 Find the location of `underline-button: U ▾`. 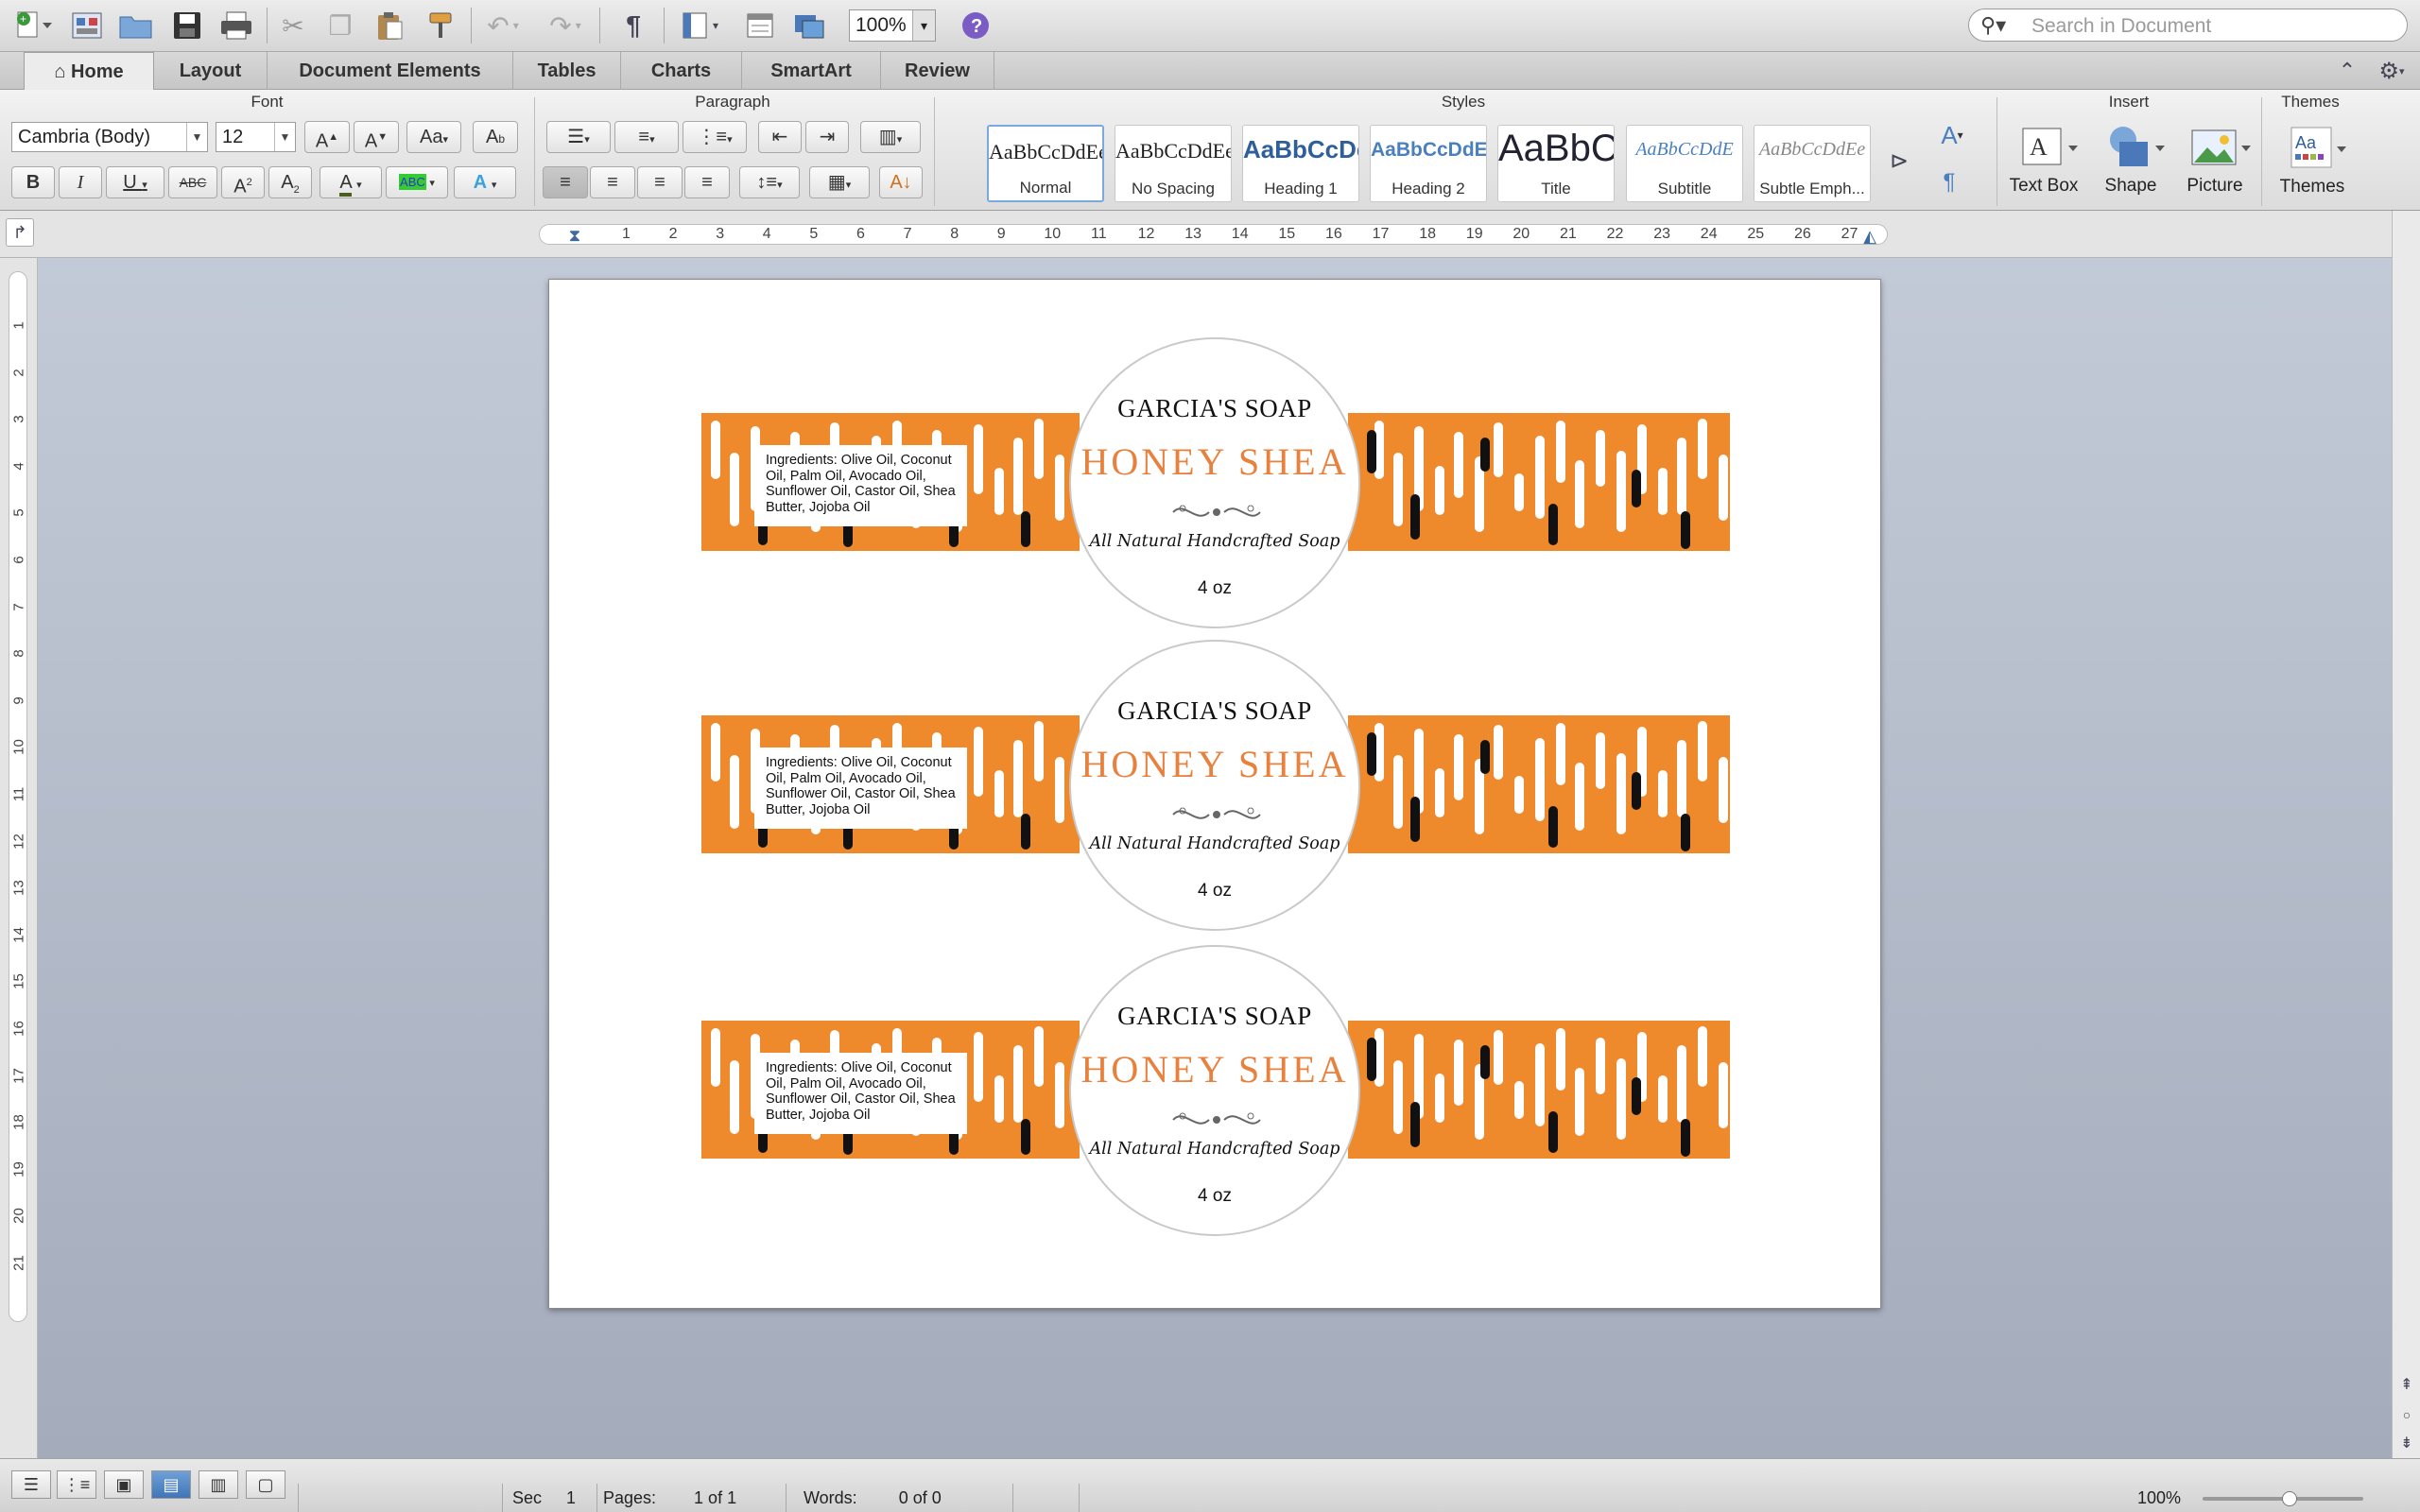

underline-button: U ▾ is located at coordinates (135, 182).